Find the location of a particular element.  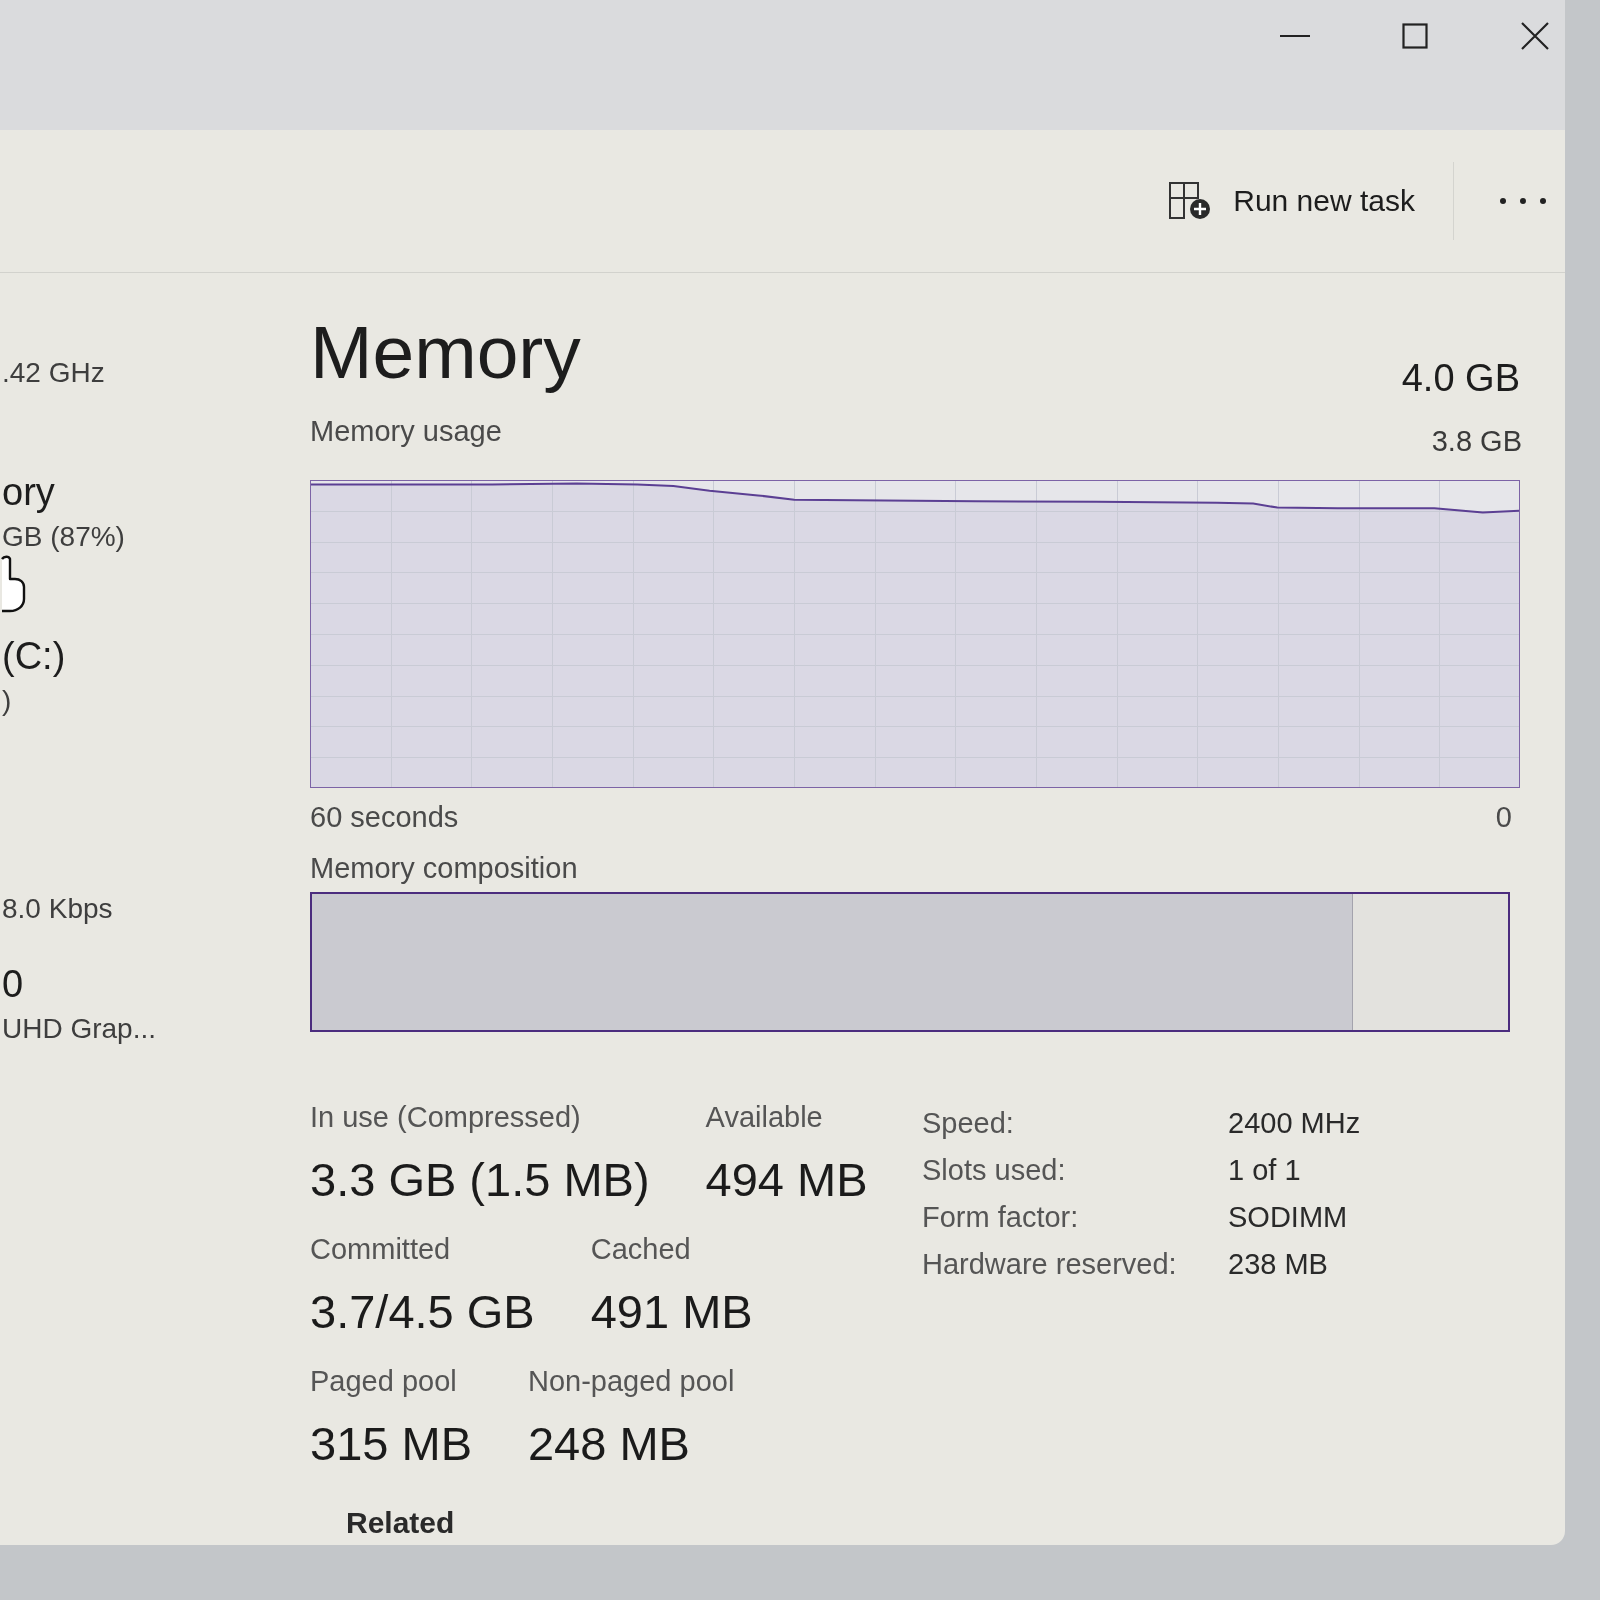

stat-value: 315 MB is located at coordinates (391, 1444).